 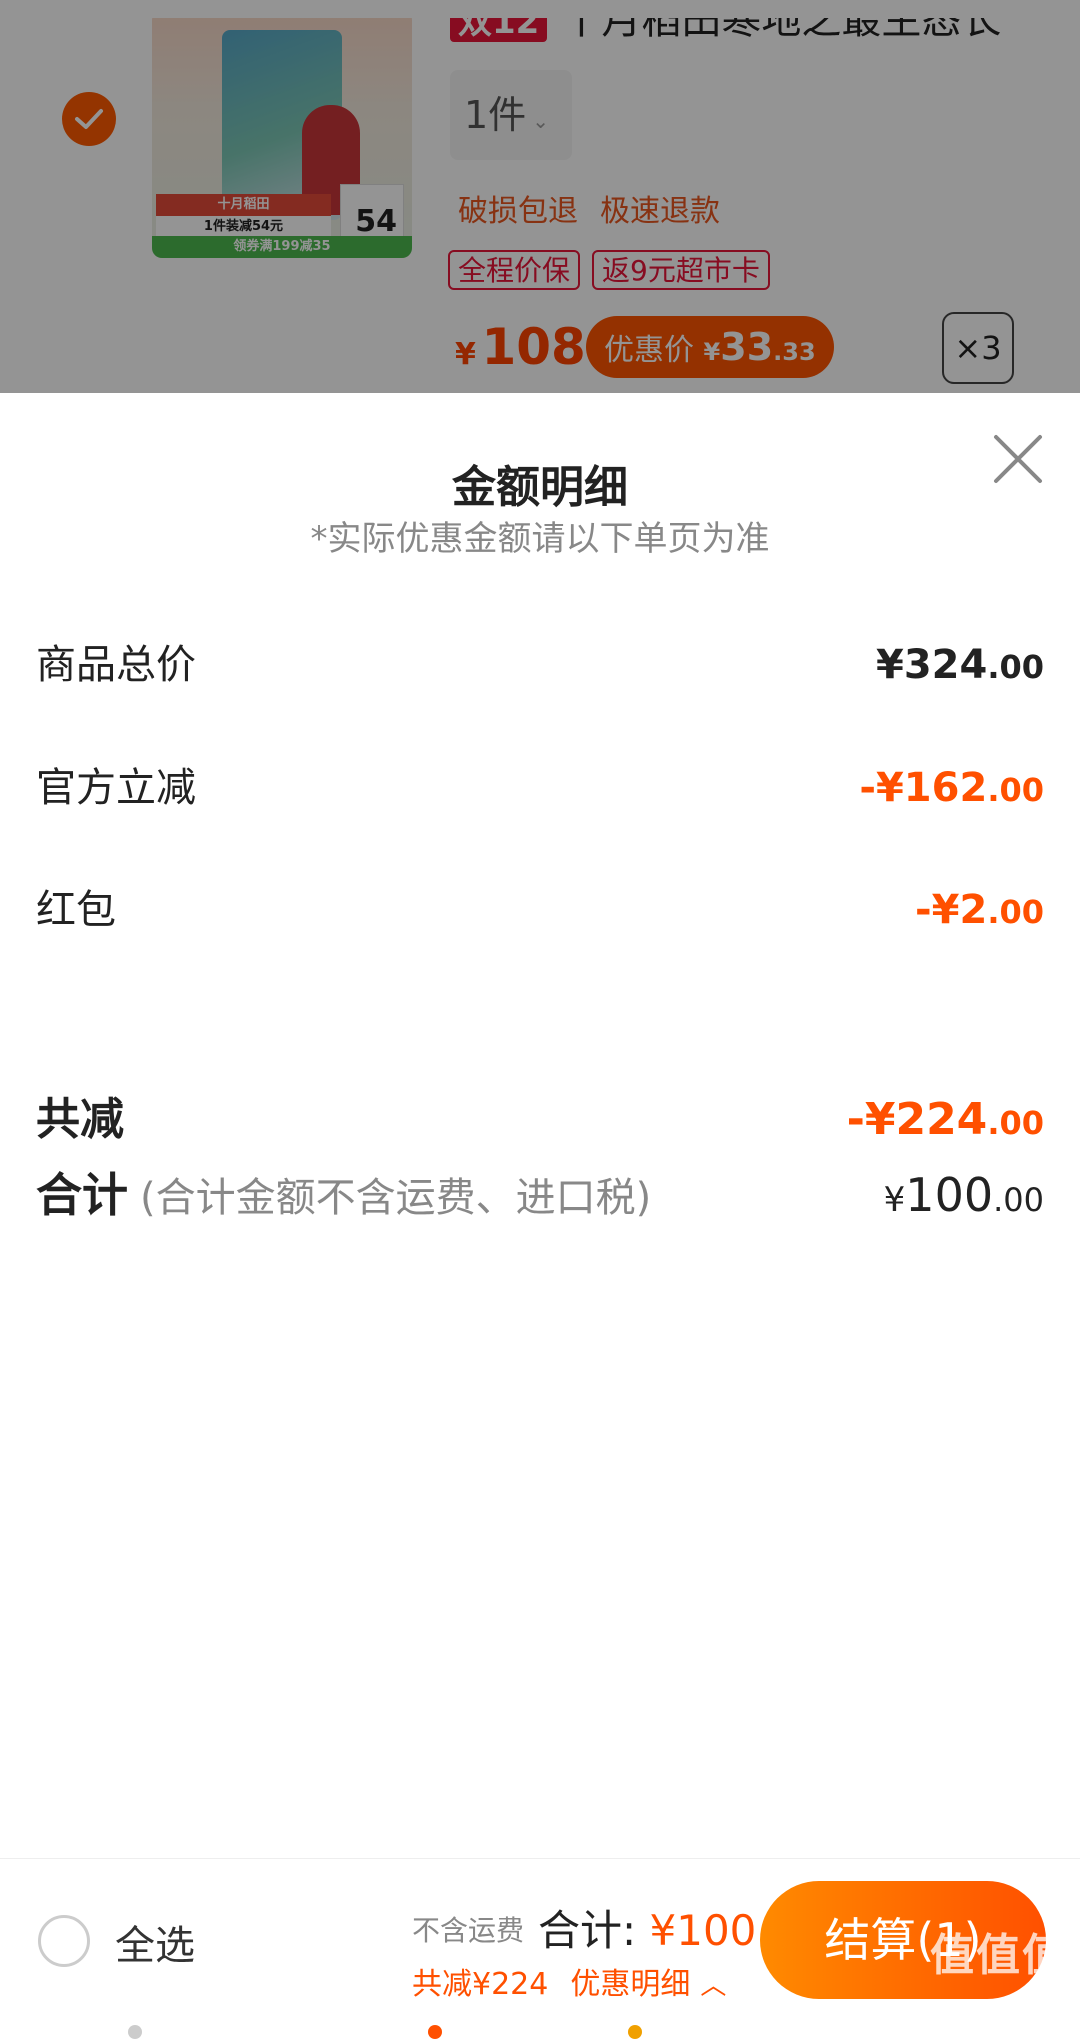 What do you see at coordinates (630, 1984) in the screenshot?
I see `discount-detail-link: 优惠明细` at bounding box center [630, 1984].